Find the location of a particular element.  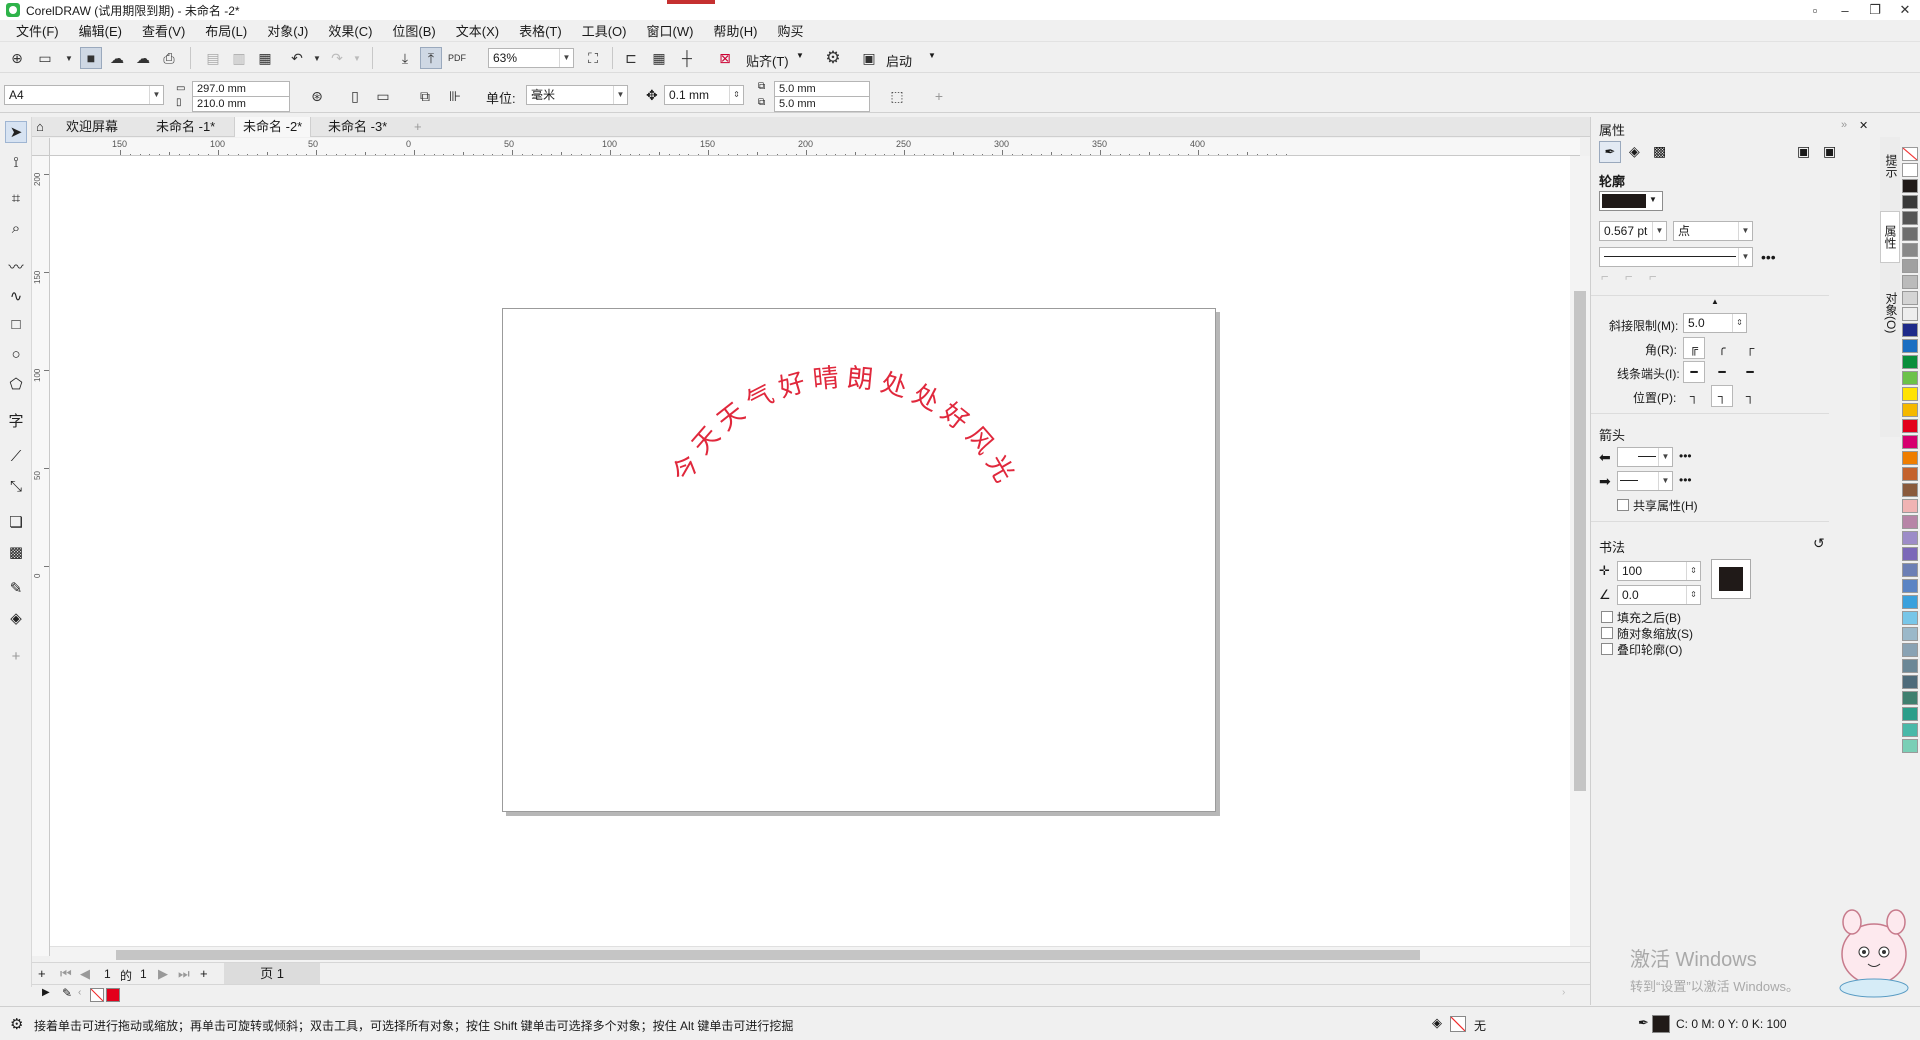

palette-expand-icon: ▶ is located at coordinates (46, 992).